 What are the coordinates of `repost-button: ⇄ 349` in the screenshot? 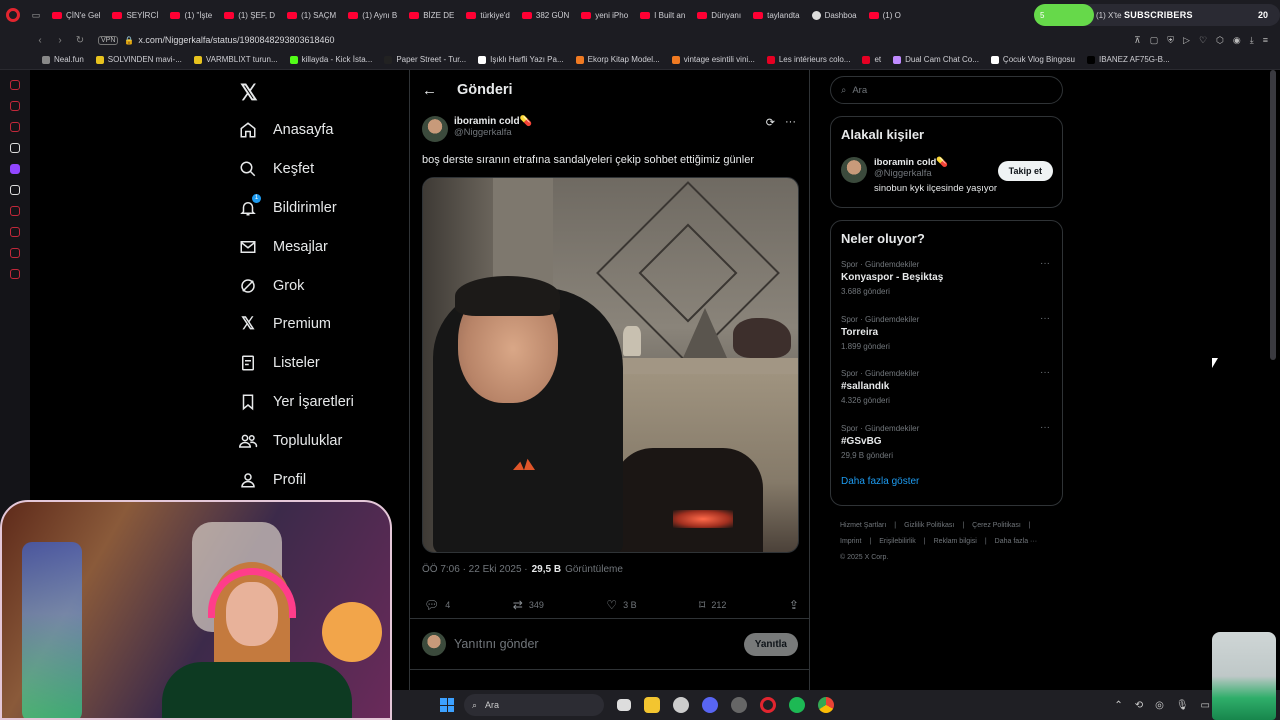 It's located at (528, 605).